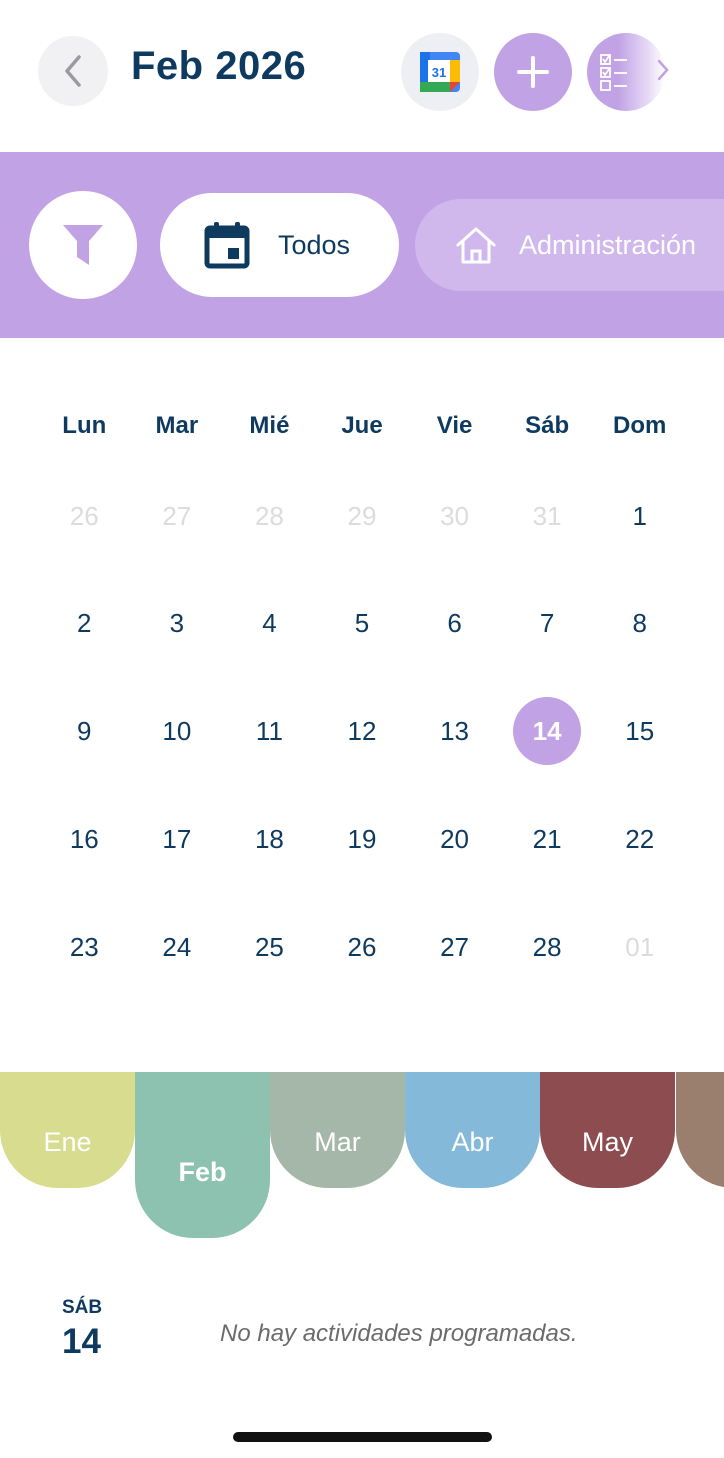 The height and width of the screenshot is (1458, 724). What do you see at coordinates (269, 623) in the screenshot?
I see `calendar-day: 4` at bounding box center [269, 623].